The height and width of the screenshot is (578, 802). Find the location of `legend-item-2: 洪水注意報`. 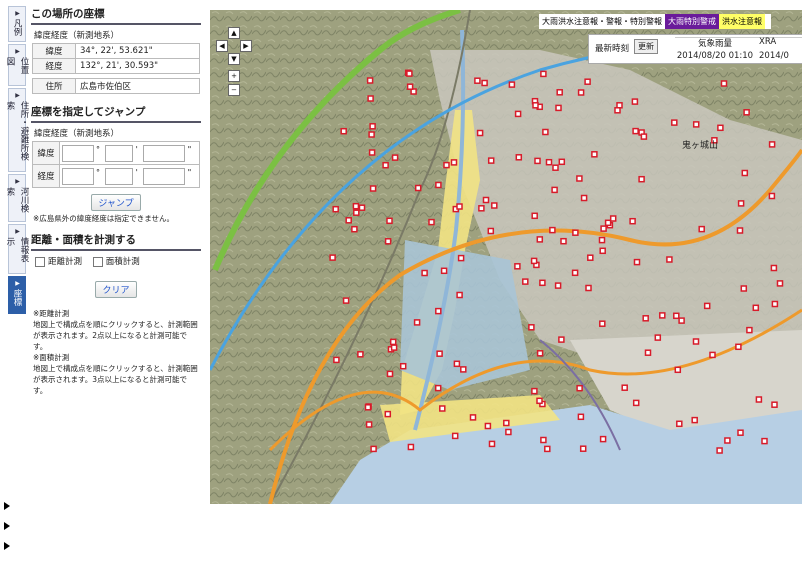

legend-item-2: 洪水注意報 is located at coordinates (742, 21).